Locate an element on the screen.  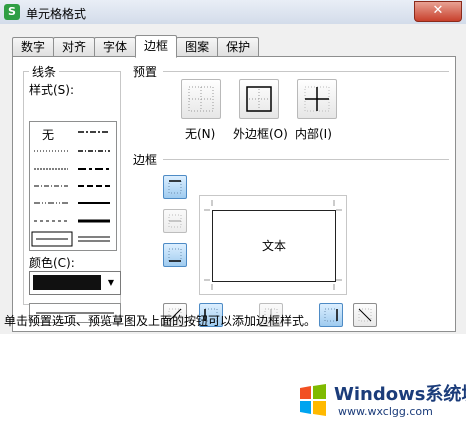
tab-bar: 数字 对齐 字体 边框 图案 保护 is located at coordinates (136, 46).